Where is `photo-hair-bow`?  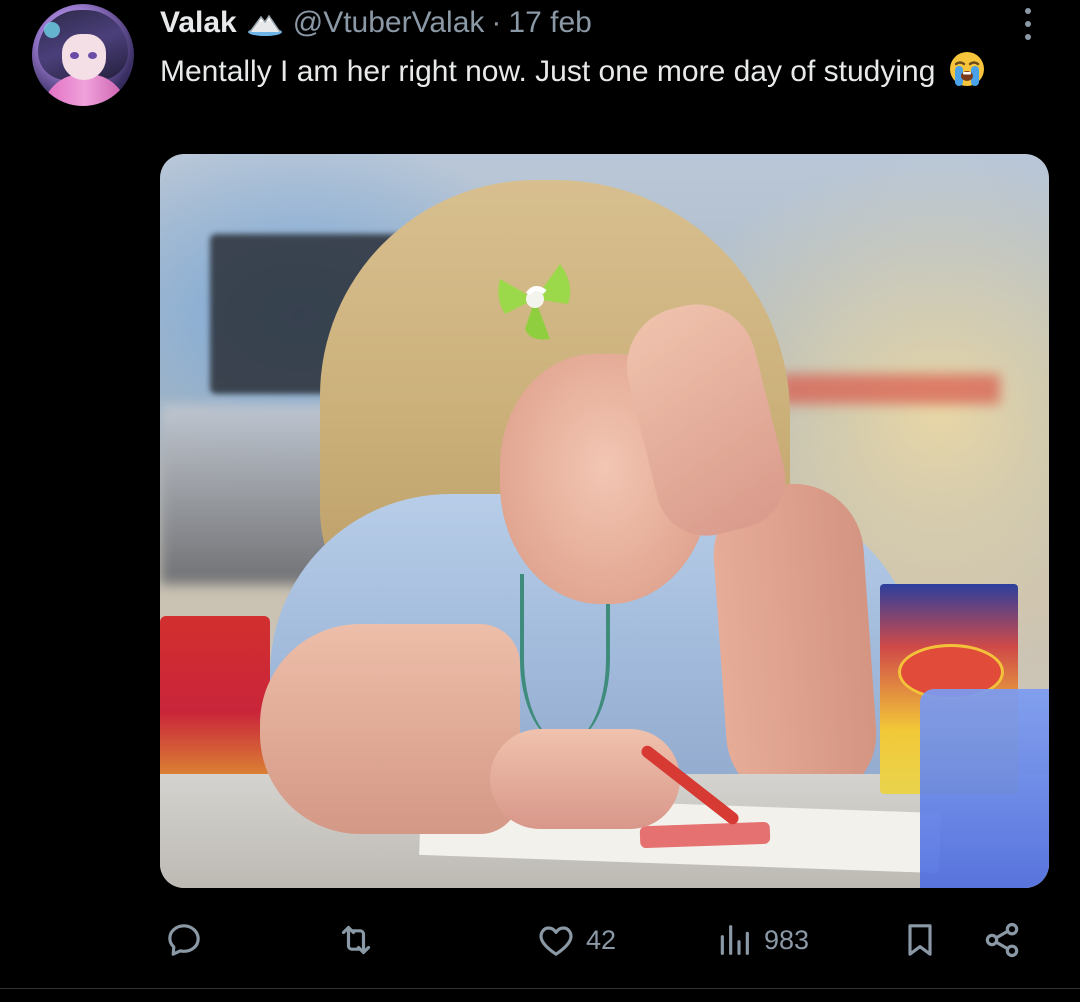 photo-hair-bow is located at coordinates (535, 299).